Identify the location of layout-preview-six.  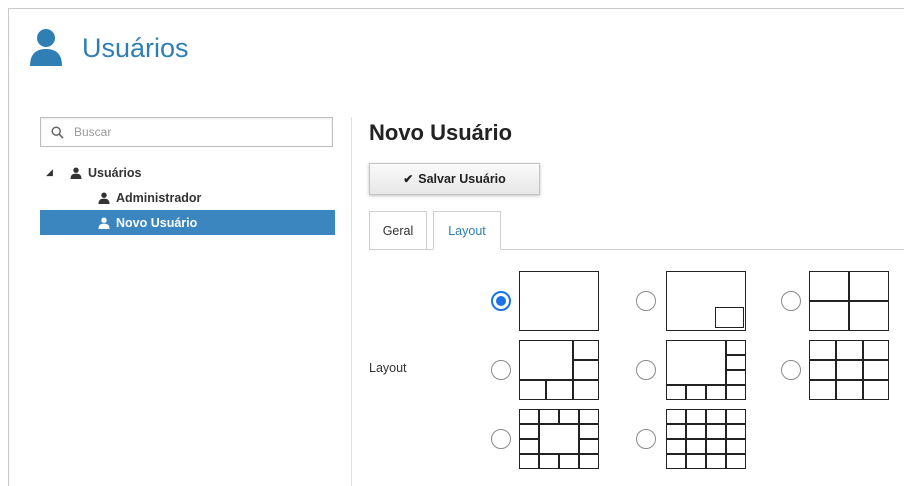
(559, 370).